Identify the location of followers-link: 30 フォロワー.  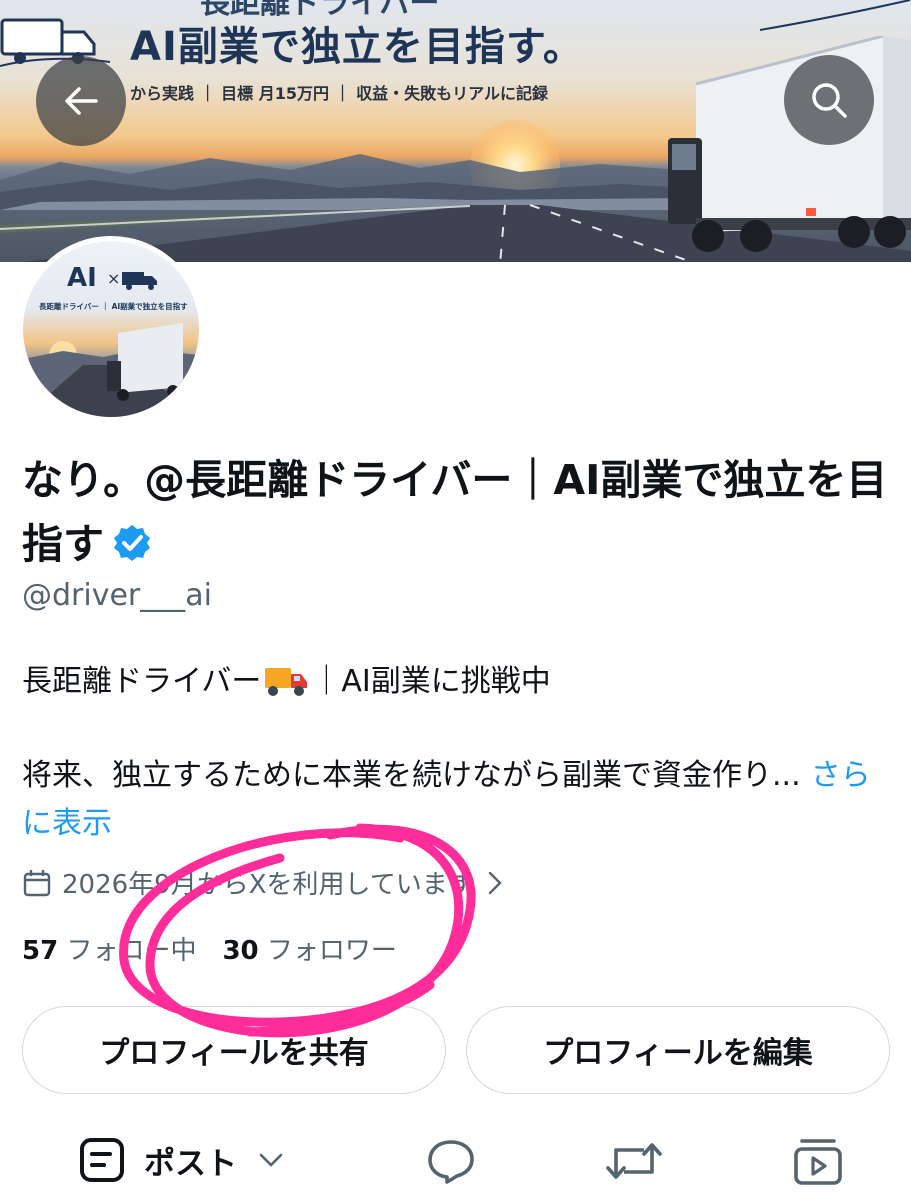
(309, 951).